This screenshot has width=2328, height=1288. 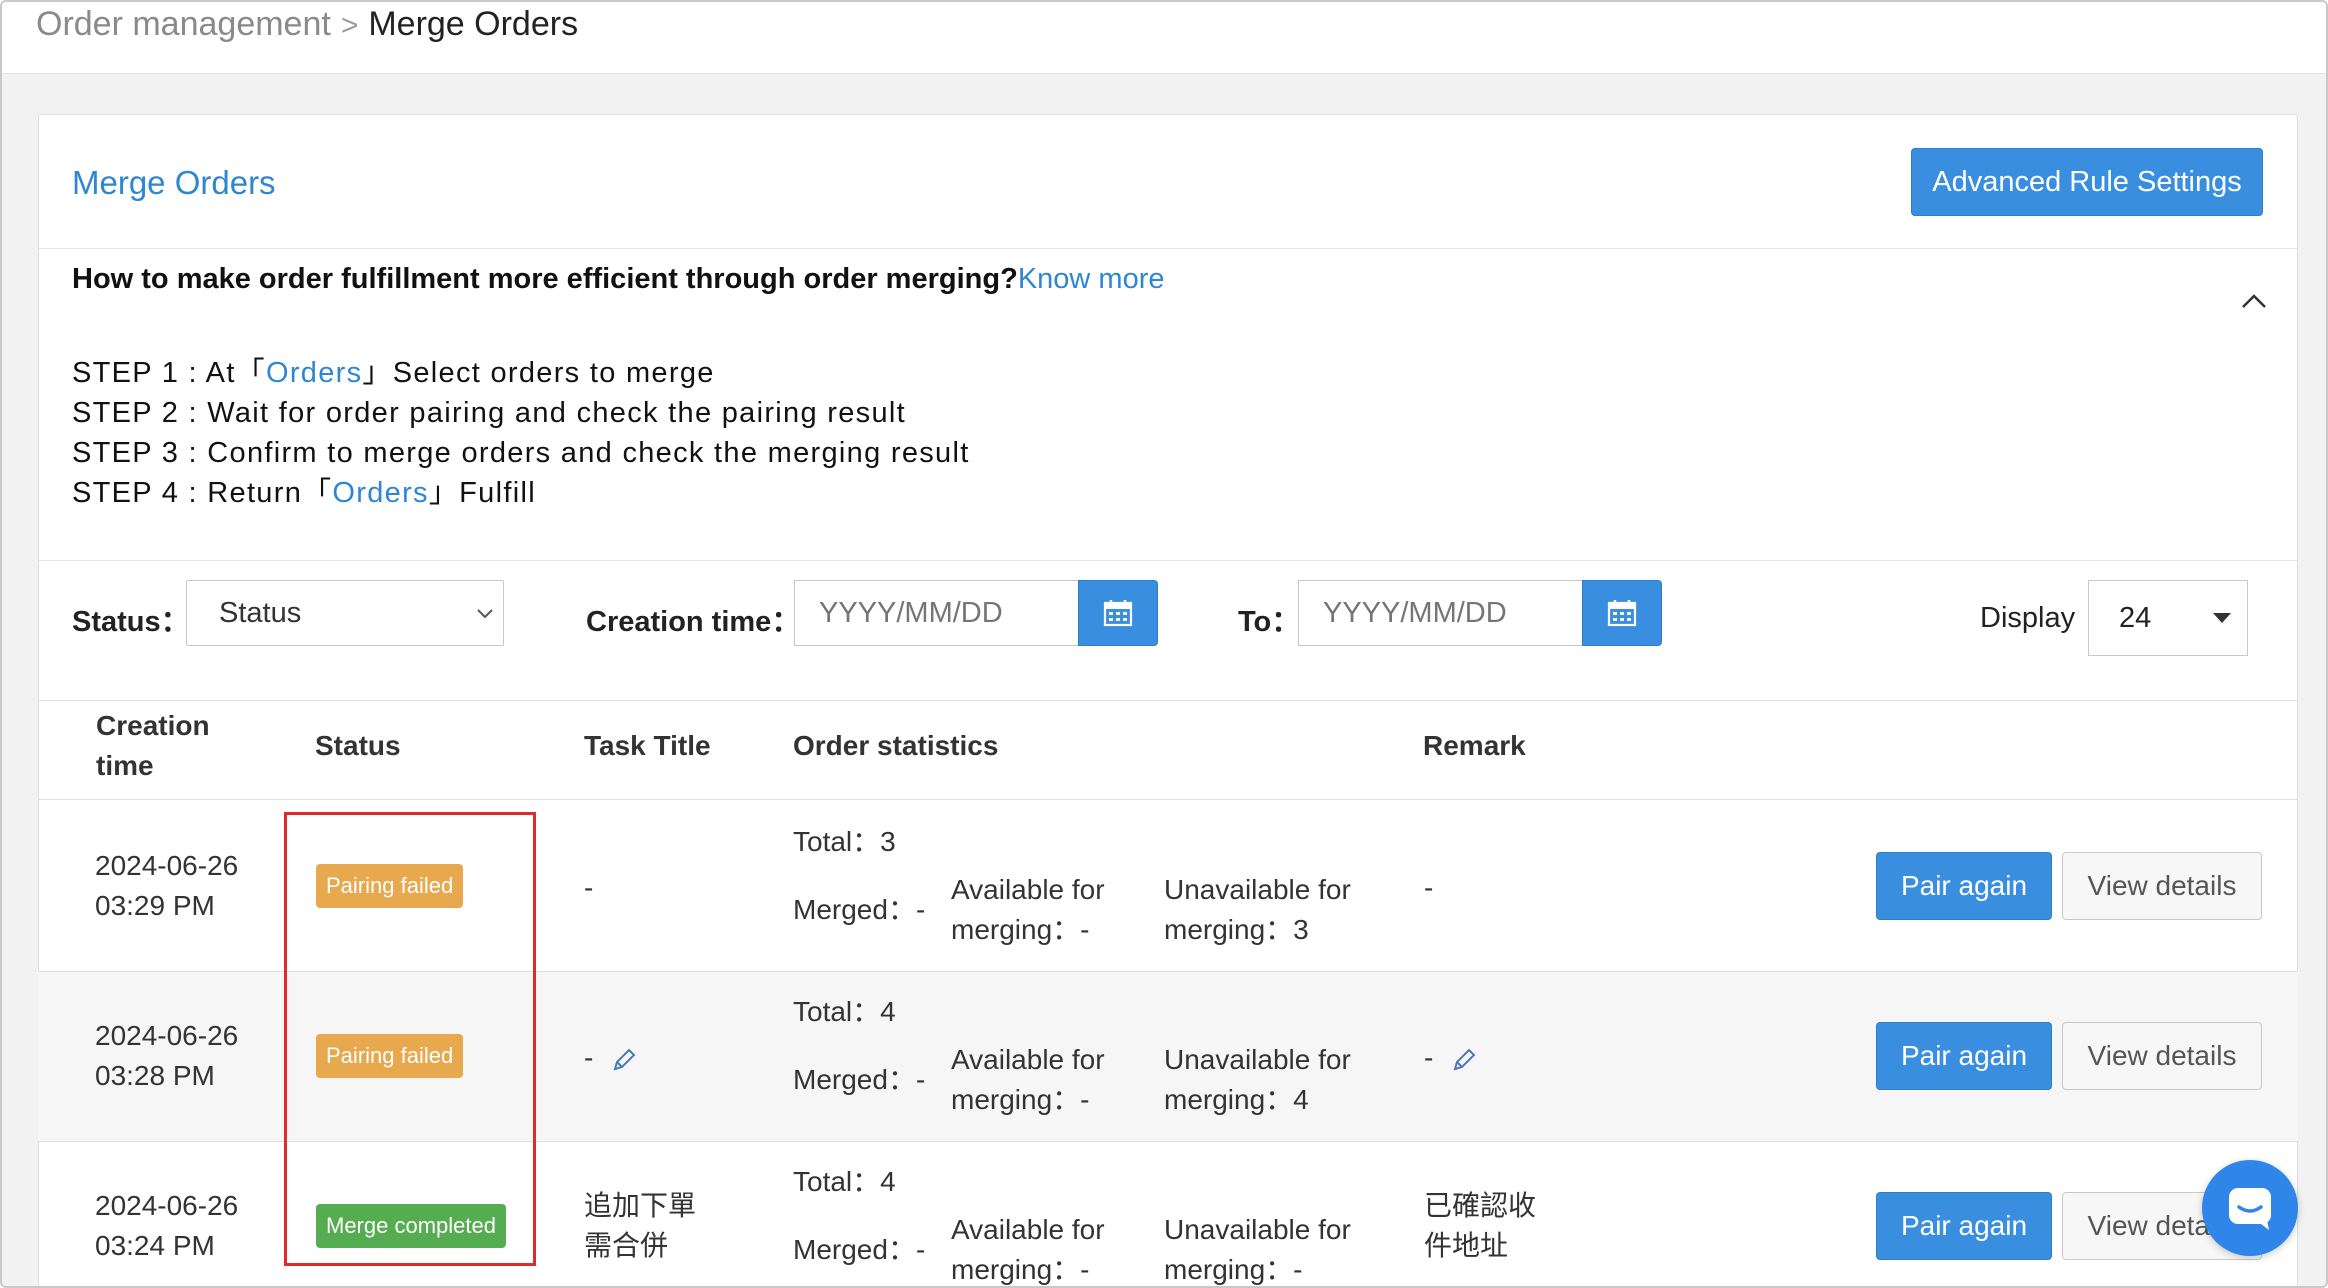 I want to click on end-date-calendar-button, so click(x=1622, y=613).